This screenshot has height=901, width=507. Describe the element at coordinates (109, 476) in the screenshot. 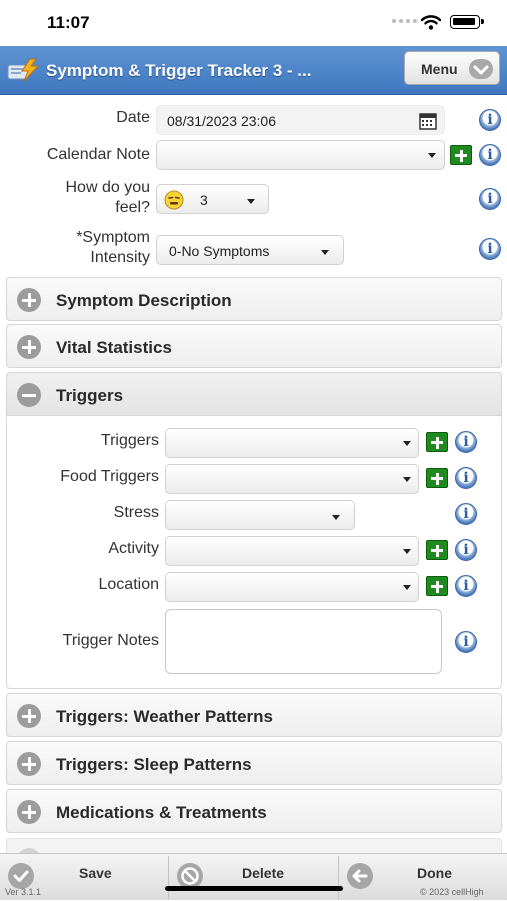

I see `food-triggers-label: Food Triggers` at that location.